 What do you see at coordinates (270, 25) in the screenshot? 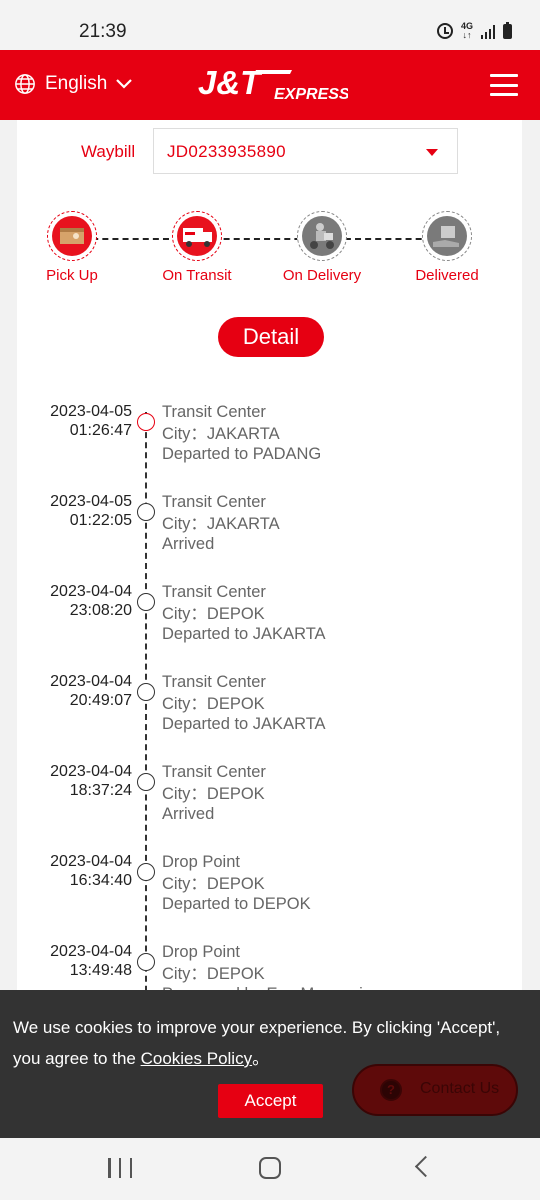
I see `status-bar: 21:39 4G ↓↑` at bounding box center [270, 25].